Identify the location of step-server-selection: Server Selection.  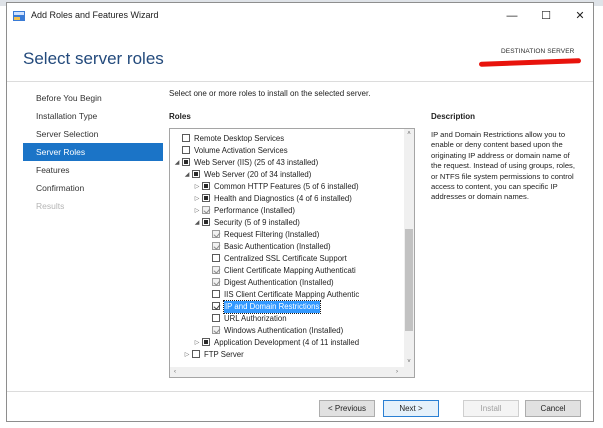
(93, 134).